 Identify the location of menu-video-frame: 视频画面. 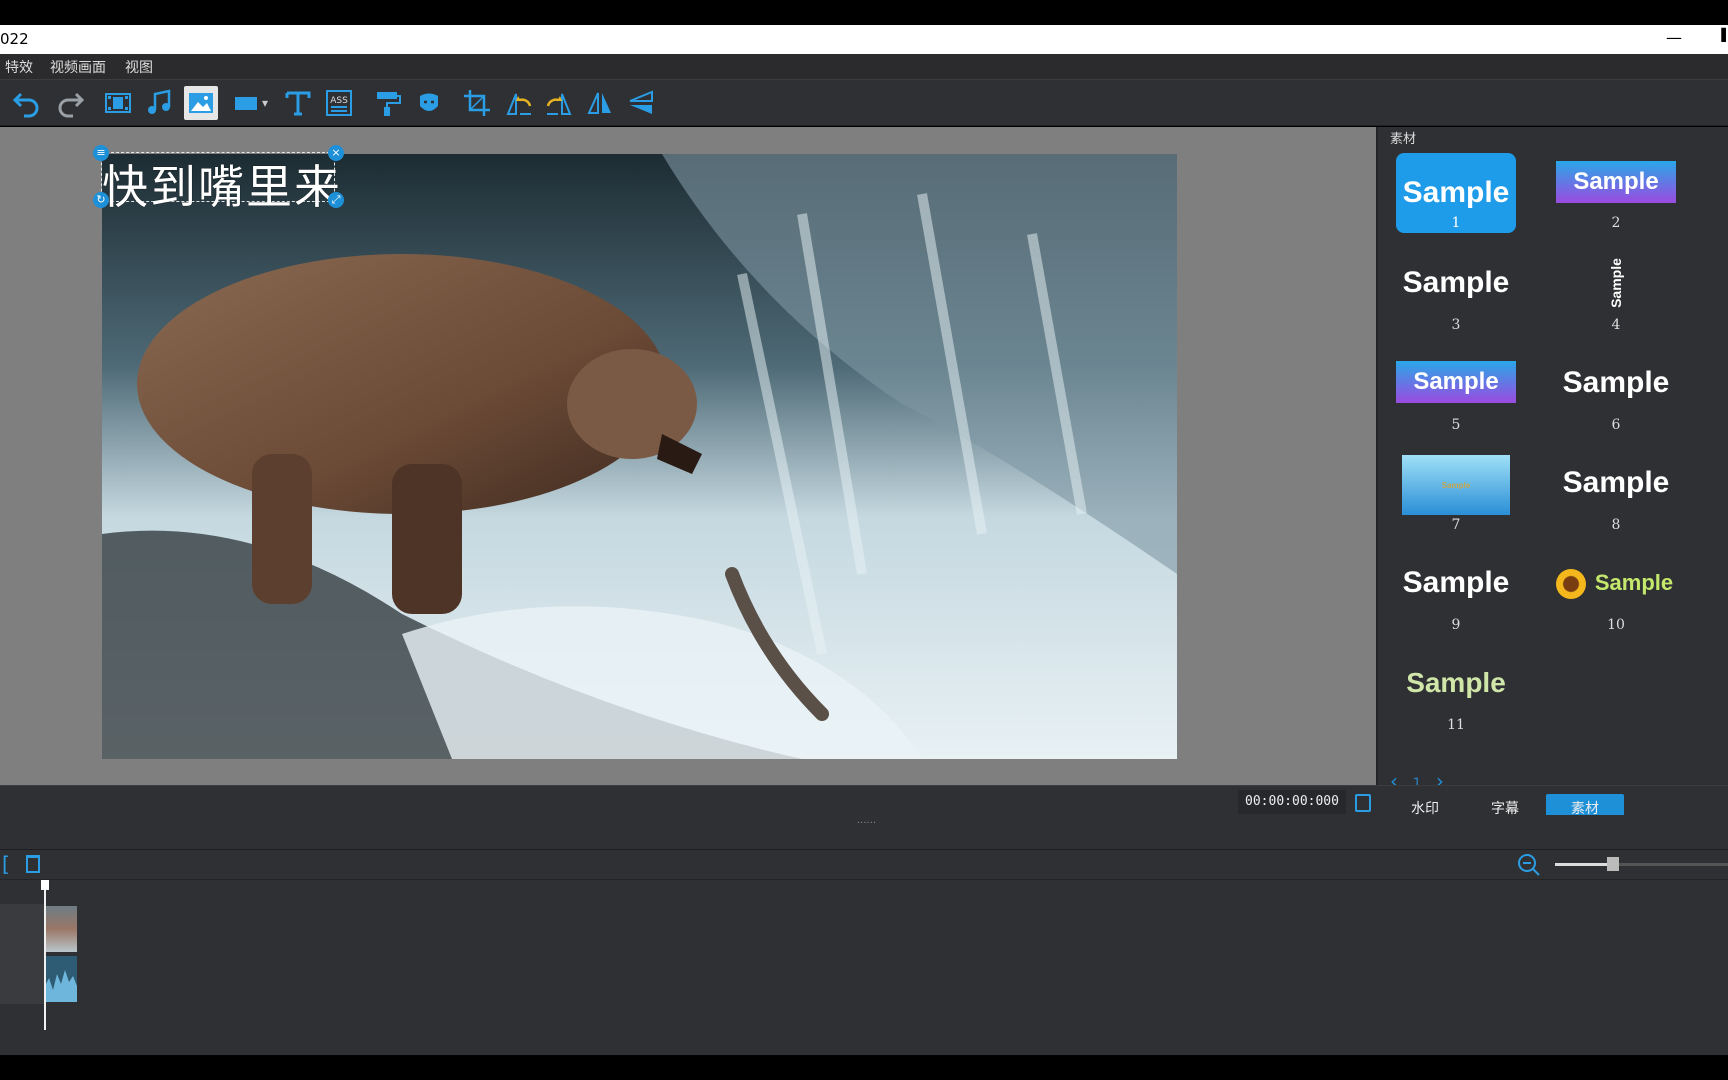
(78, 67).